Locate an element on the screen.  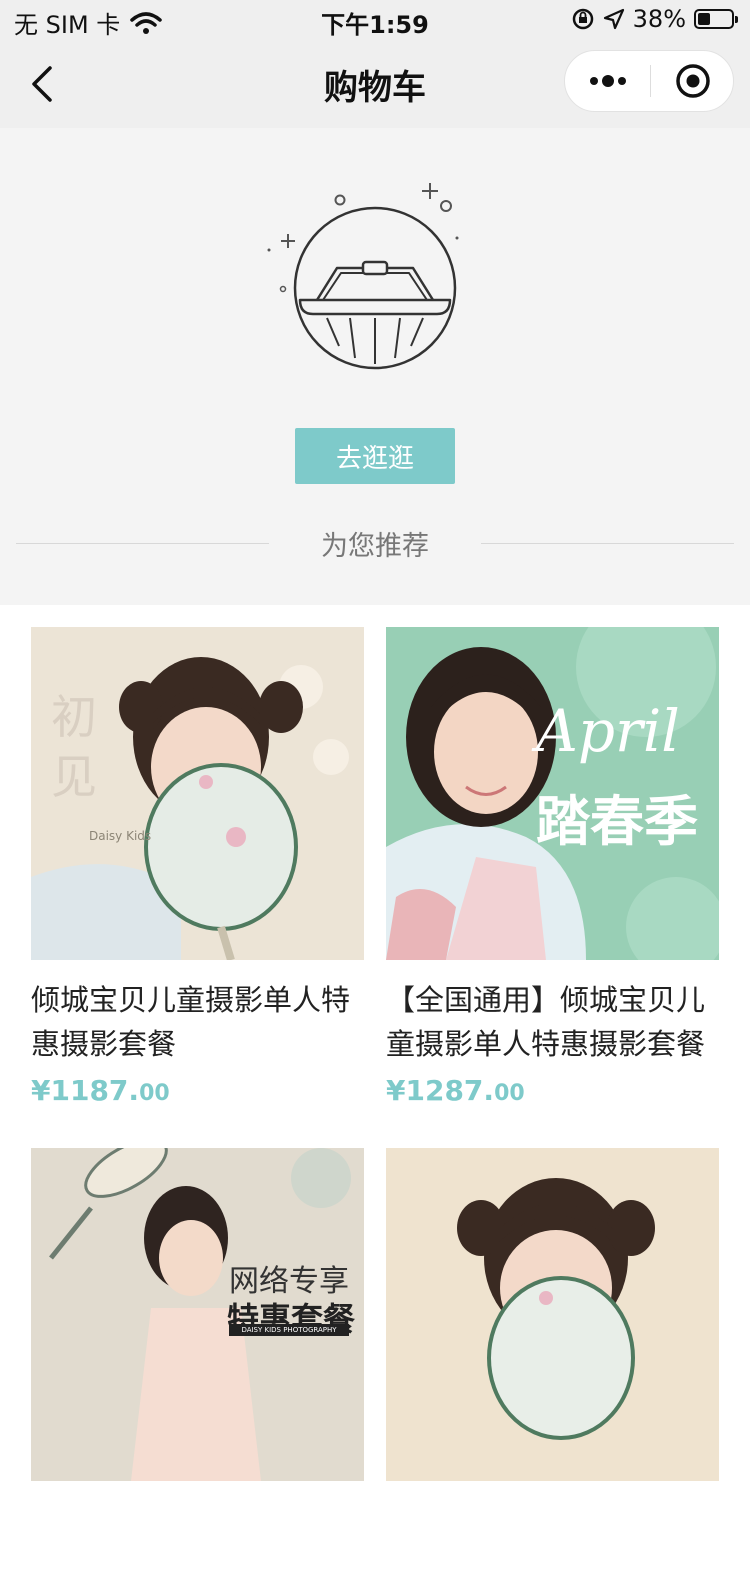
status-bar: 无 SIM 卡 下午1:59 38% is located at coordinates (375, 20).